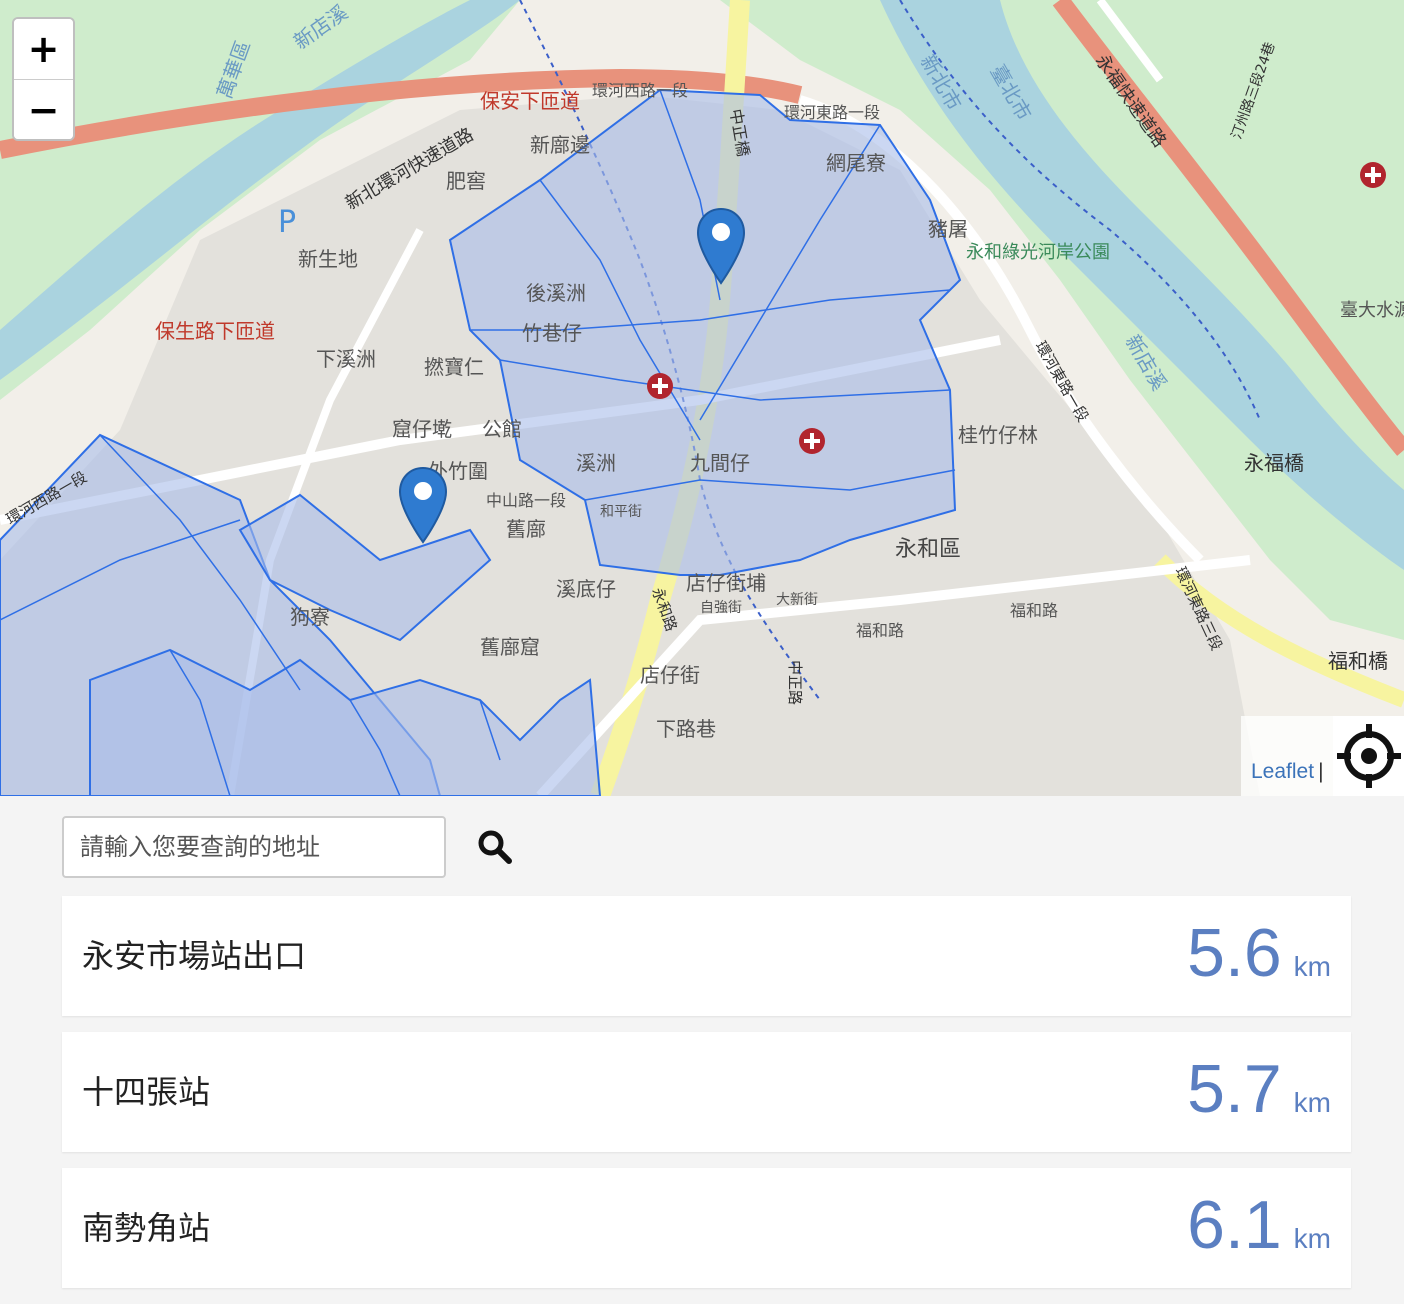 The height and width of the screenshot is (1304, 1404). I want to click on svg-text: 桂竹仔林, so click(998, 435).